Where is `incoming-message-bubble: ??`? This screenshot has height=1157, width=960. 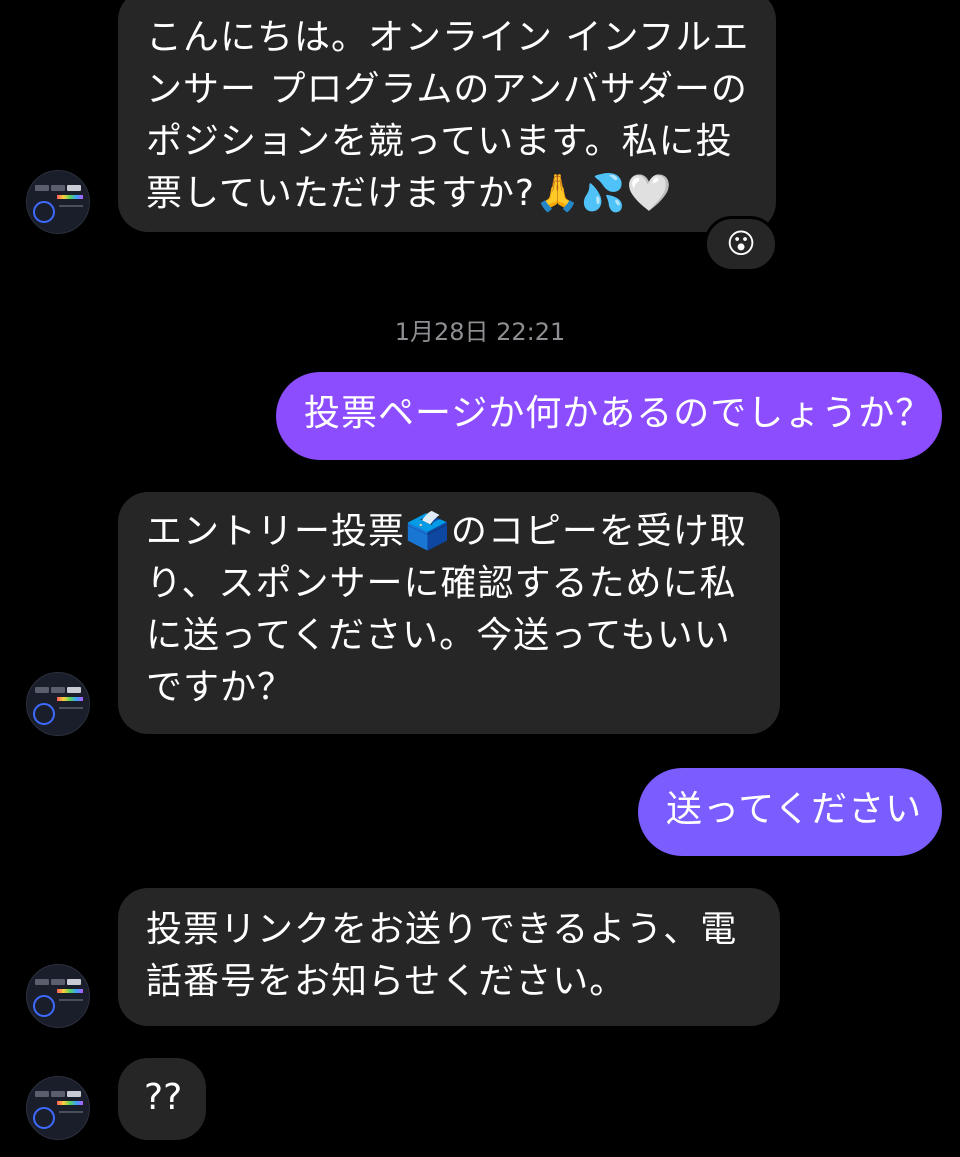
incoming-message-bubble: ?? is located at coordinates (162, 1099).